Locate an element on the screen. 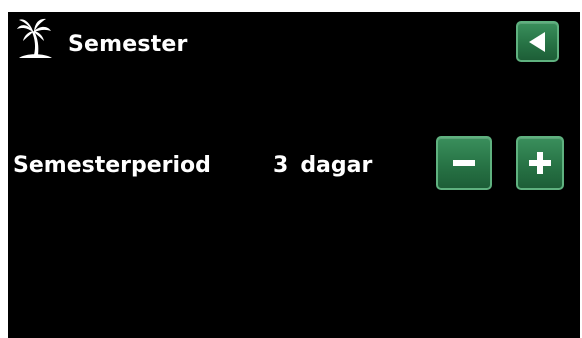  setting-value-number: 3 is located at coordinates (281, 165).